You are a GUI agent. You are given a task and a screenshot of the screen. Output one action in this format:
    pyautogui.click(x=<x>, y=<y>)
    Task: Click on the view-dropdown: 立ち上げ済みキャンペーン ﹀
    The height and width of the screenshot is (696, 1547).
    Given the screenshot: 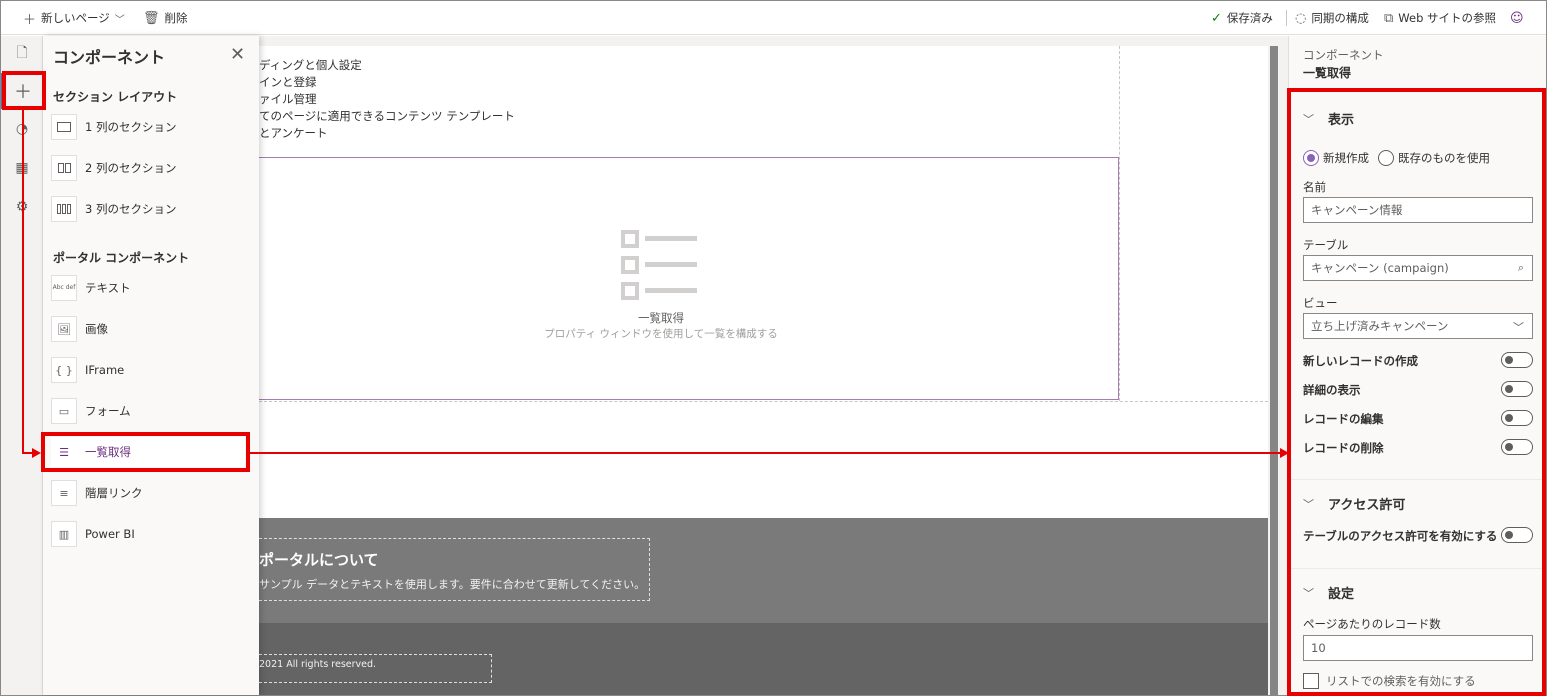 What is the action you would take?
    pyautogui.click(x=1418, y=326)
    